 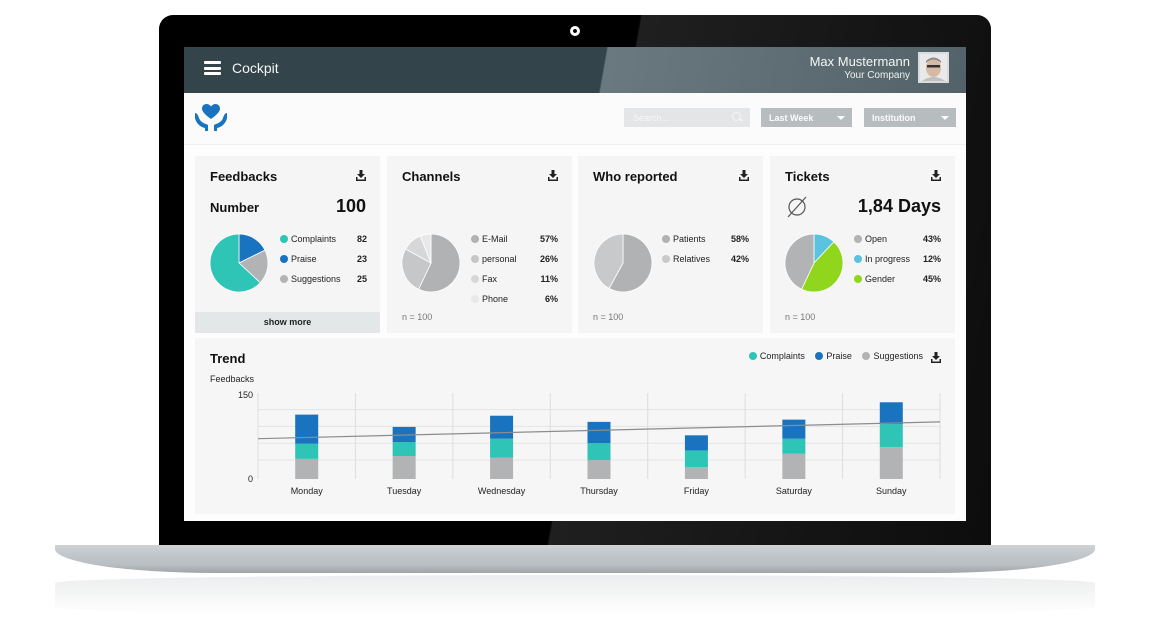 I want to click on legend-label: Suggestions, so click(x=316, y=279).